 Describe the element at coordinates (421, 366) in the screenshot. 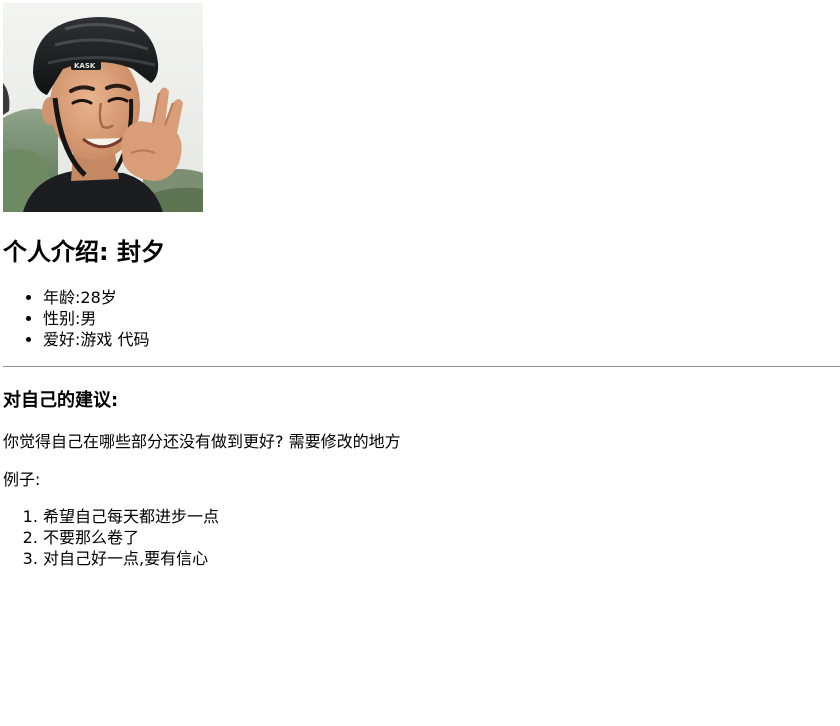

I see `section-divider` at that location.